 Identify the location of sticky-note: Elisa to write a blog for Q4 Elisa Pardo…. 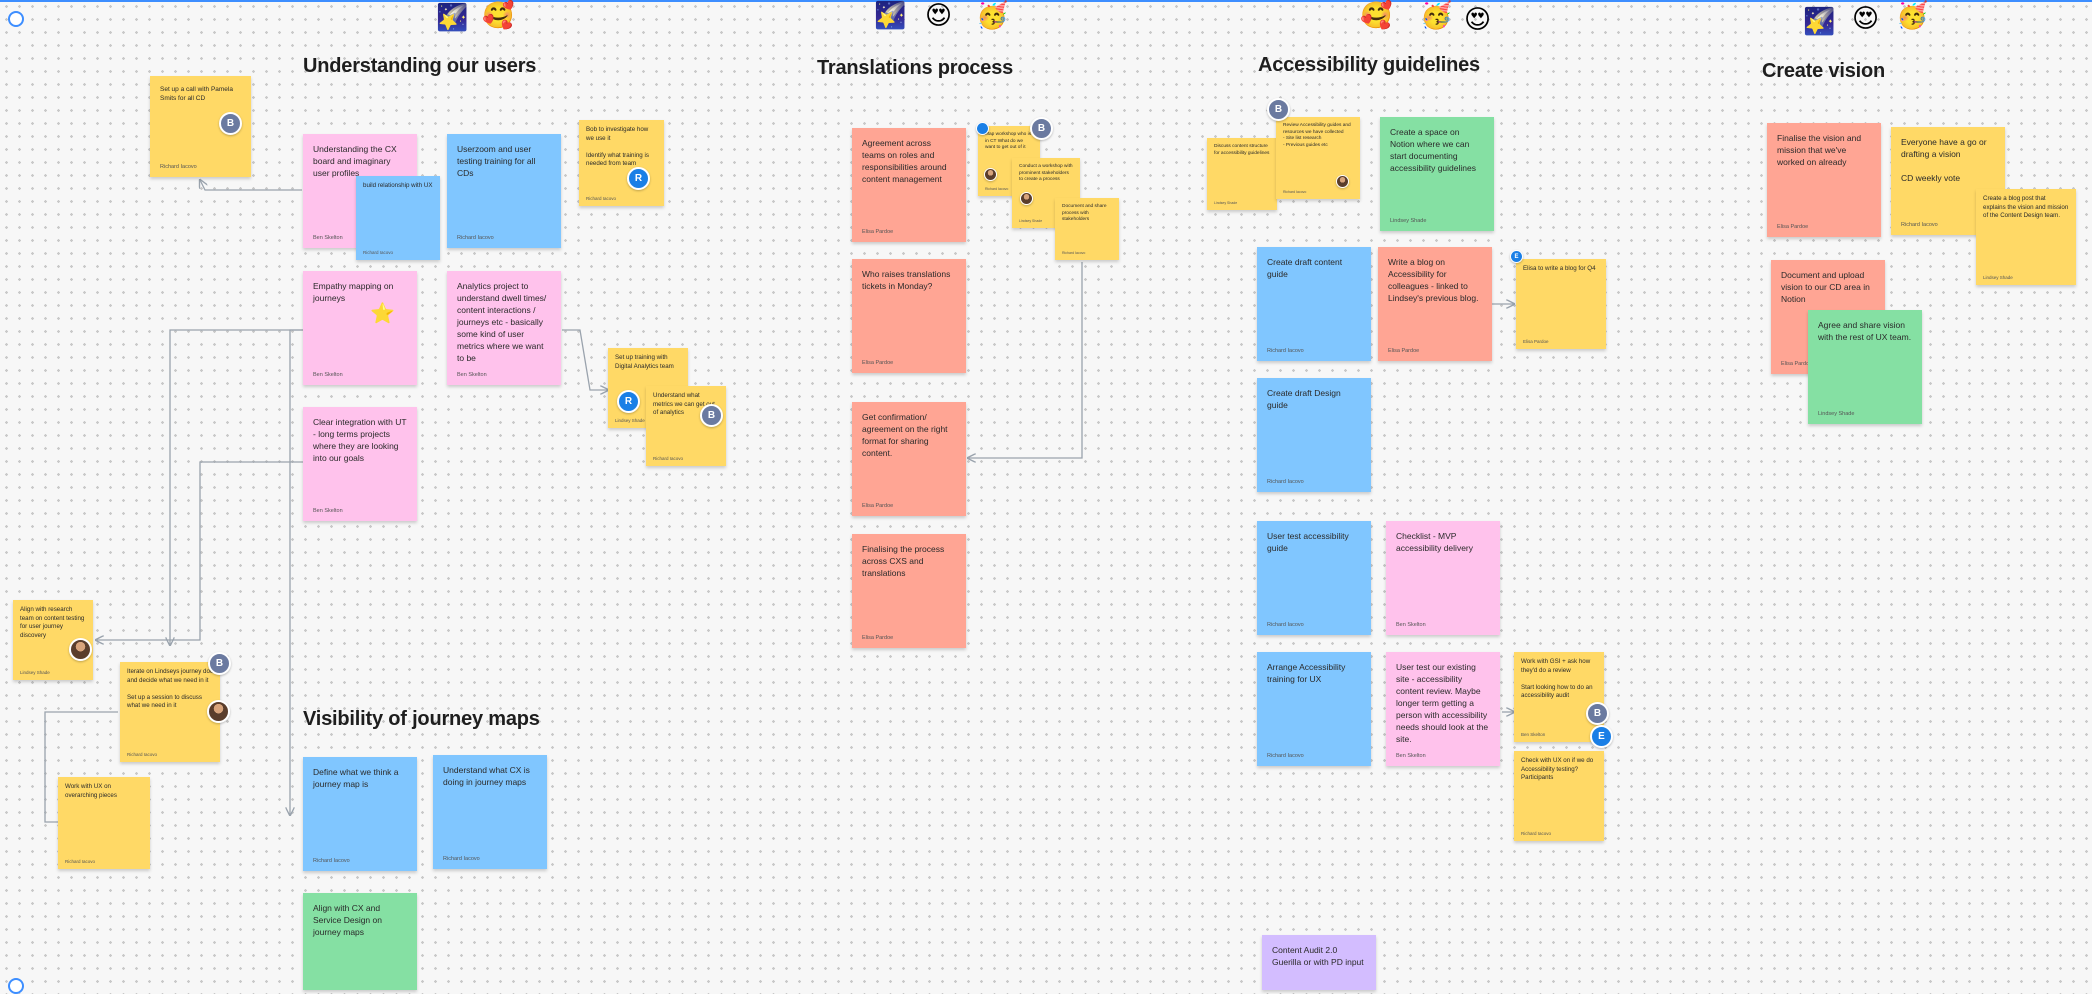
(1561, 304).